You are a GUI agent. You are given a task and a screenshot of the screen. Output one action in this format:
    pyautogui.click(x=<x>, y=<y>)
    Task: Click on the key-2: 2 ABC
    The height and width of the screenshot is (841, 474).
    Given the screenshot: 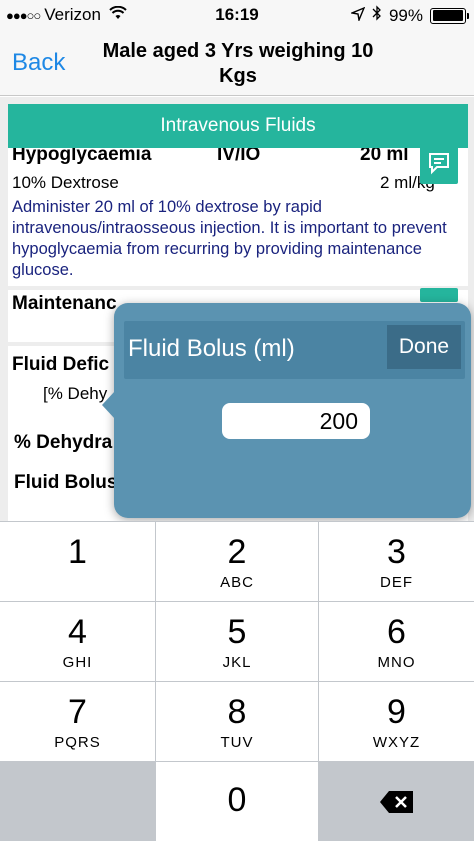 What is the action you would take?
    pyautogui.click(x=237, y=561)
    